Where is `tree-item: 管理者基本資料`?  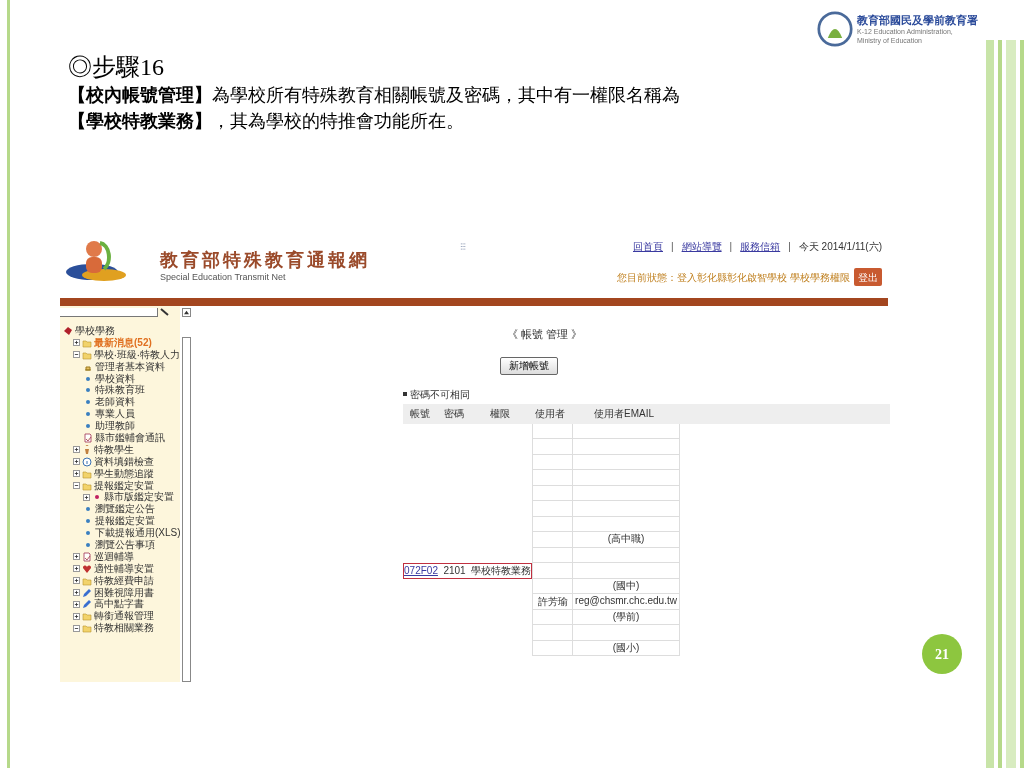
tree-item: 管理者基本資料 is located at coordinates (130, 366).